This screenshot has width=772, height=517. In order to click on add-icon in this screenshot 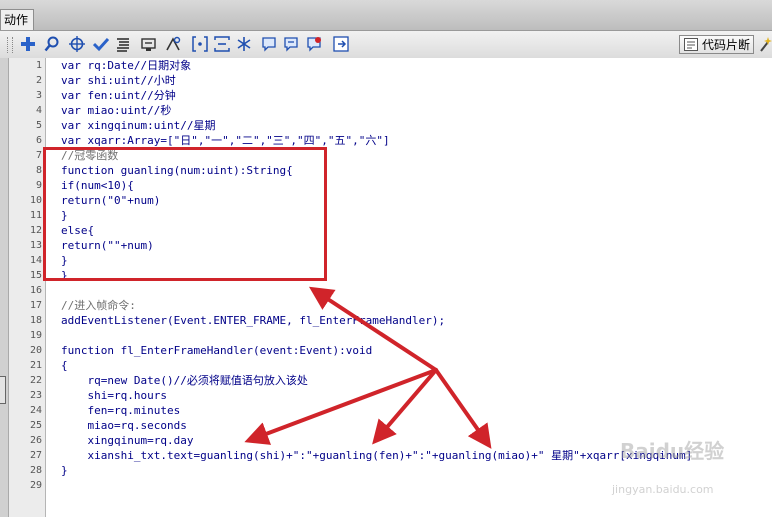, I will do `click(28, 44)`.